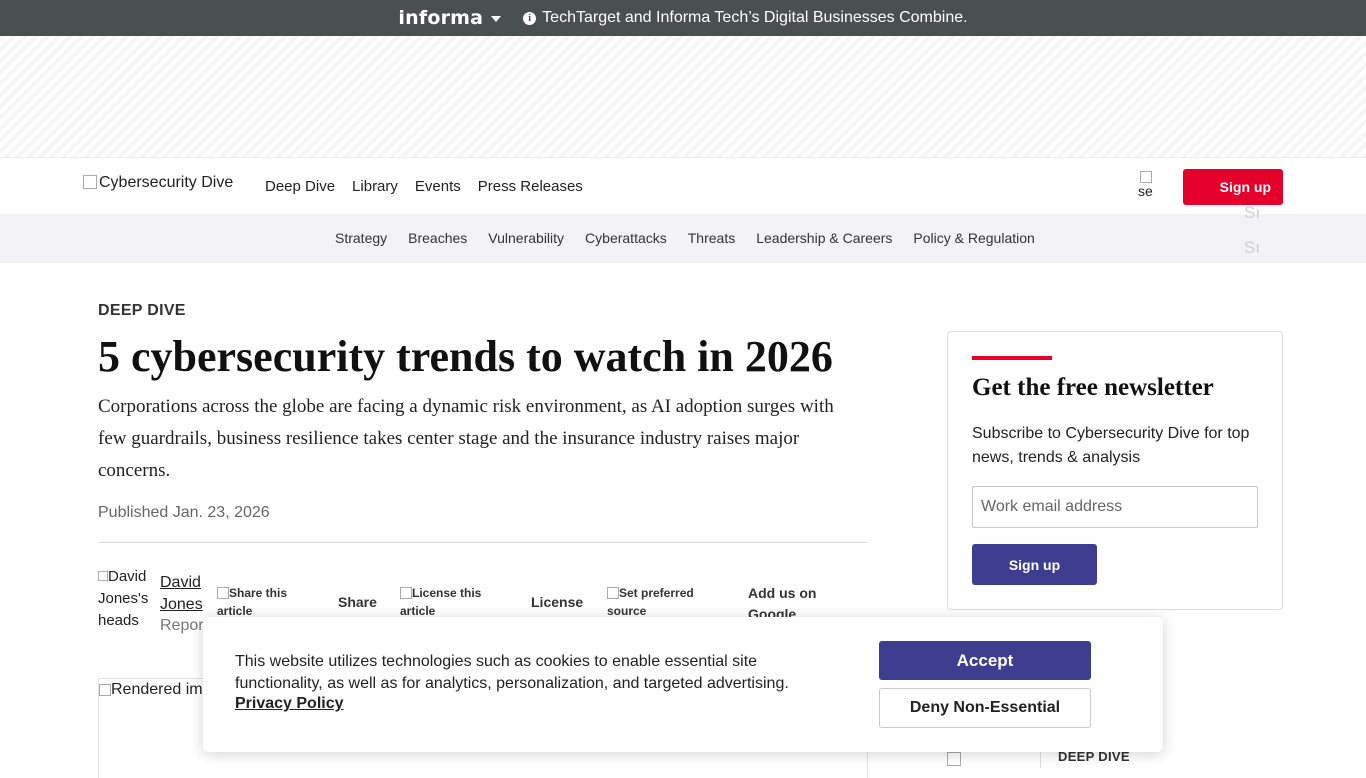 This screenshot has height=778, width=1366. Describe the element at coordinates (361, 238) in the screenshot. I see `topic-strategy: Strategy` at that location.